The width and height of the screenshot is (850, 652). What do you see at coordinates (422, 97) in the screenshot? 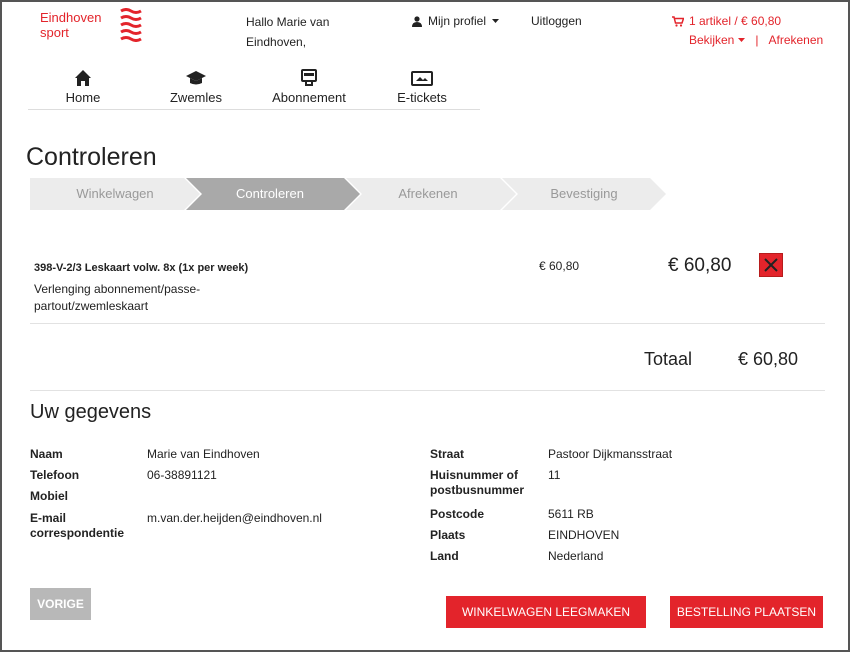
I see `nav-label-etickets: E-tickets` at bounding box center [422, 97].